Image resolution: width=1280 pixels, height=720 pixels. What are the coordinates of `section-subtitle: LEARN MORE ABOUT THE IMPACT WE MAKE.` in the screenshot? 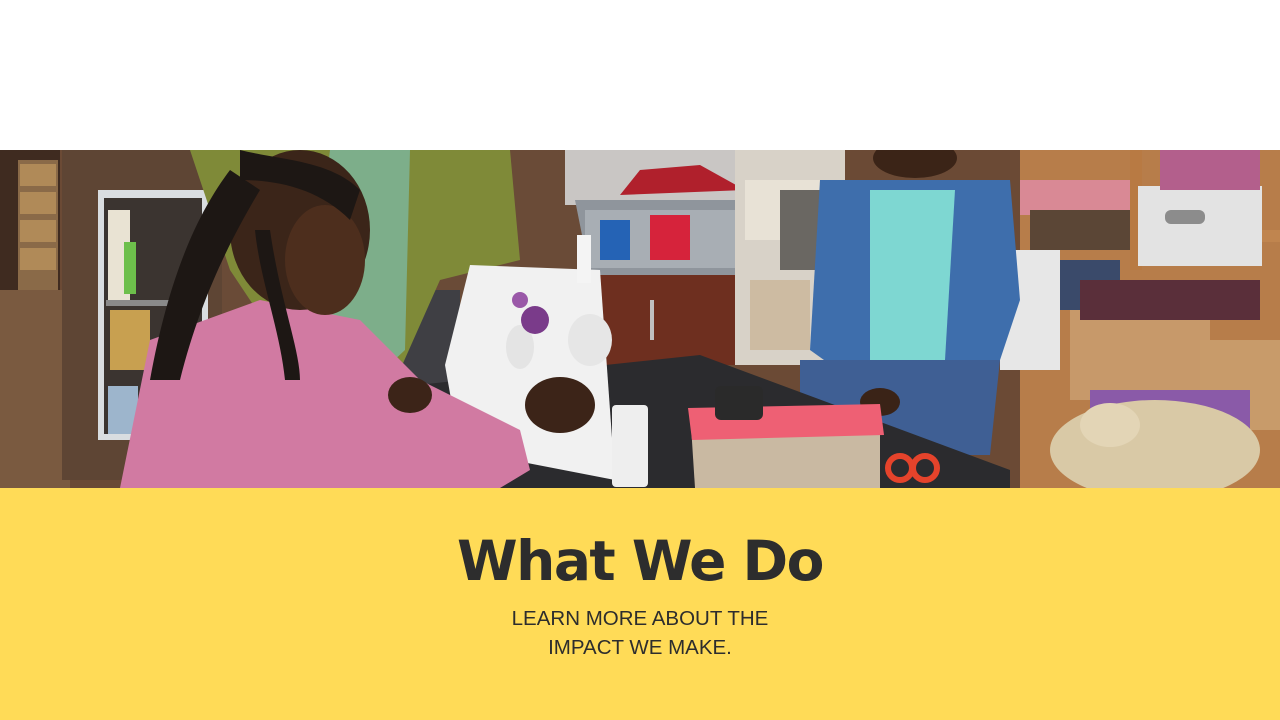 It's located at (640, 633).